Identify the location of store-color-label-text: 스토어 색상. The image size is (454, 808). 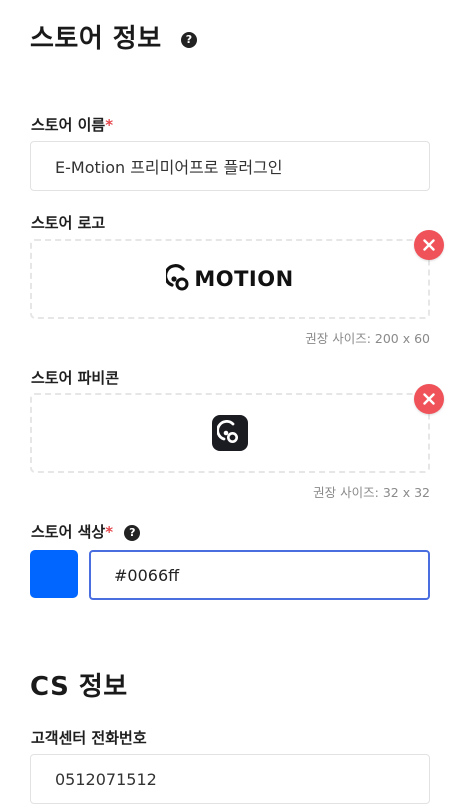
(68, 532).